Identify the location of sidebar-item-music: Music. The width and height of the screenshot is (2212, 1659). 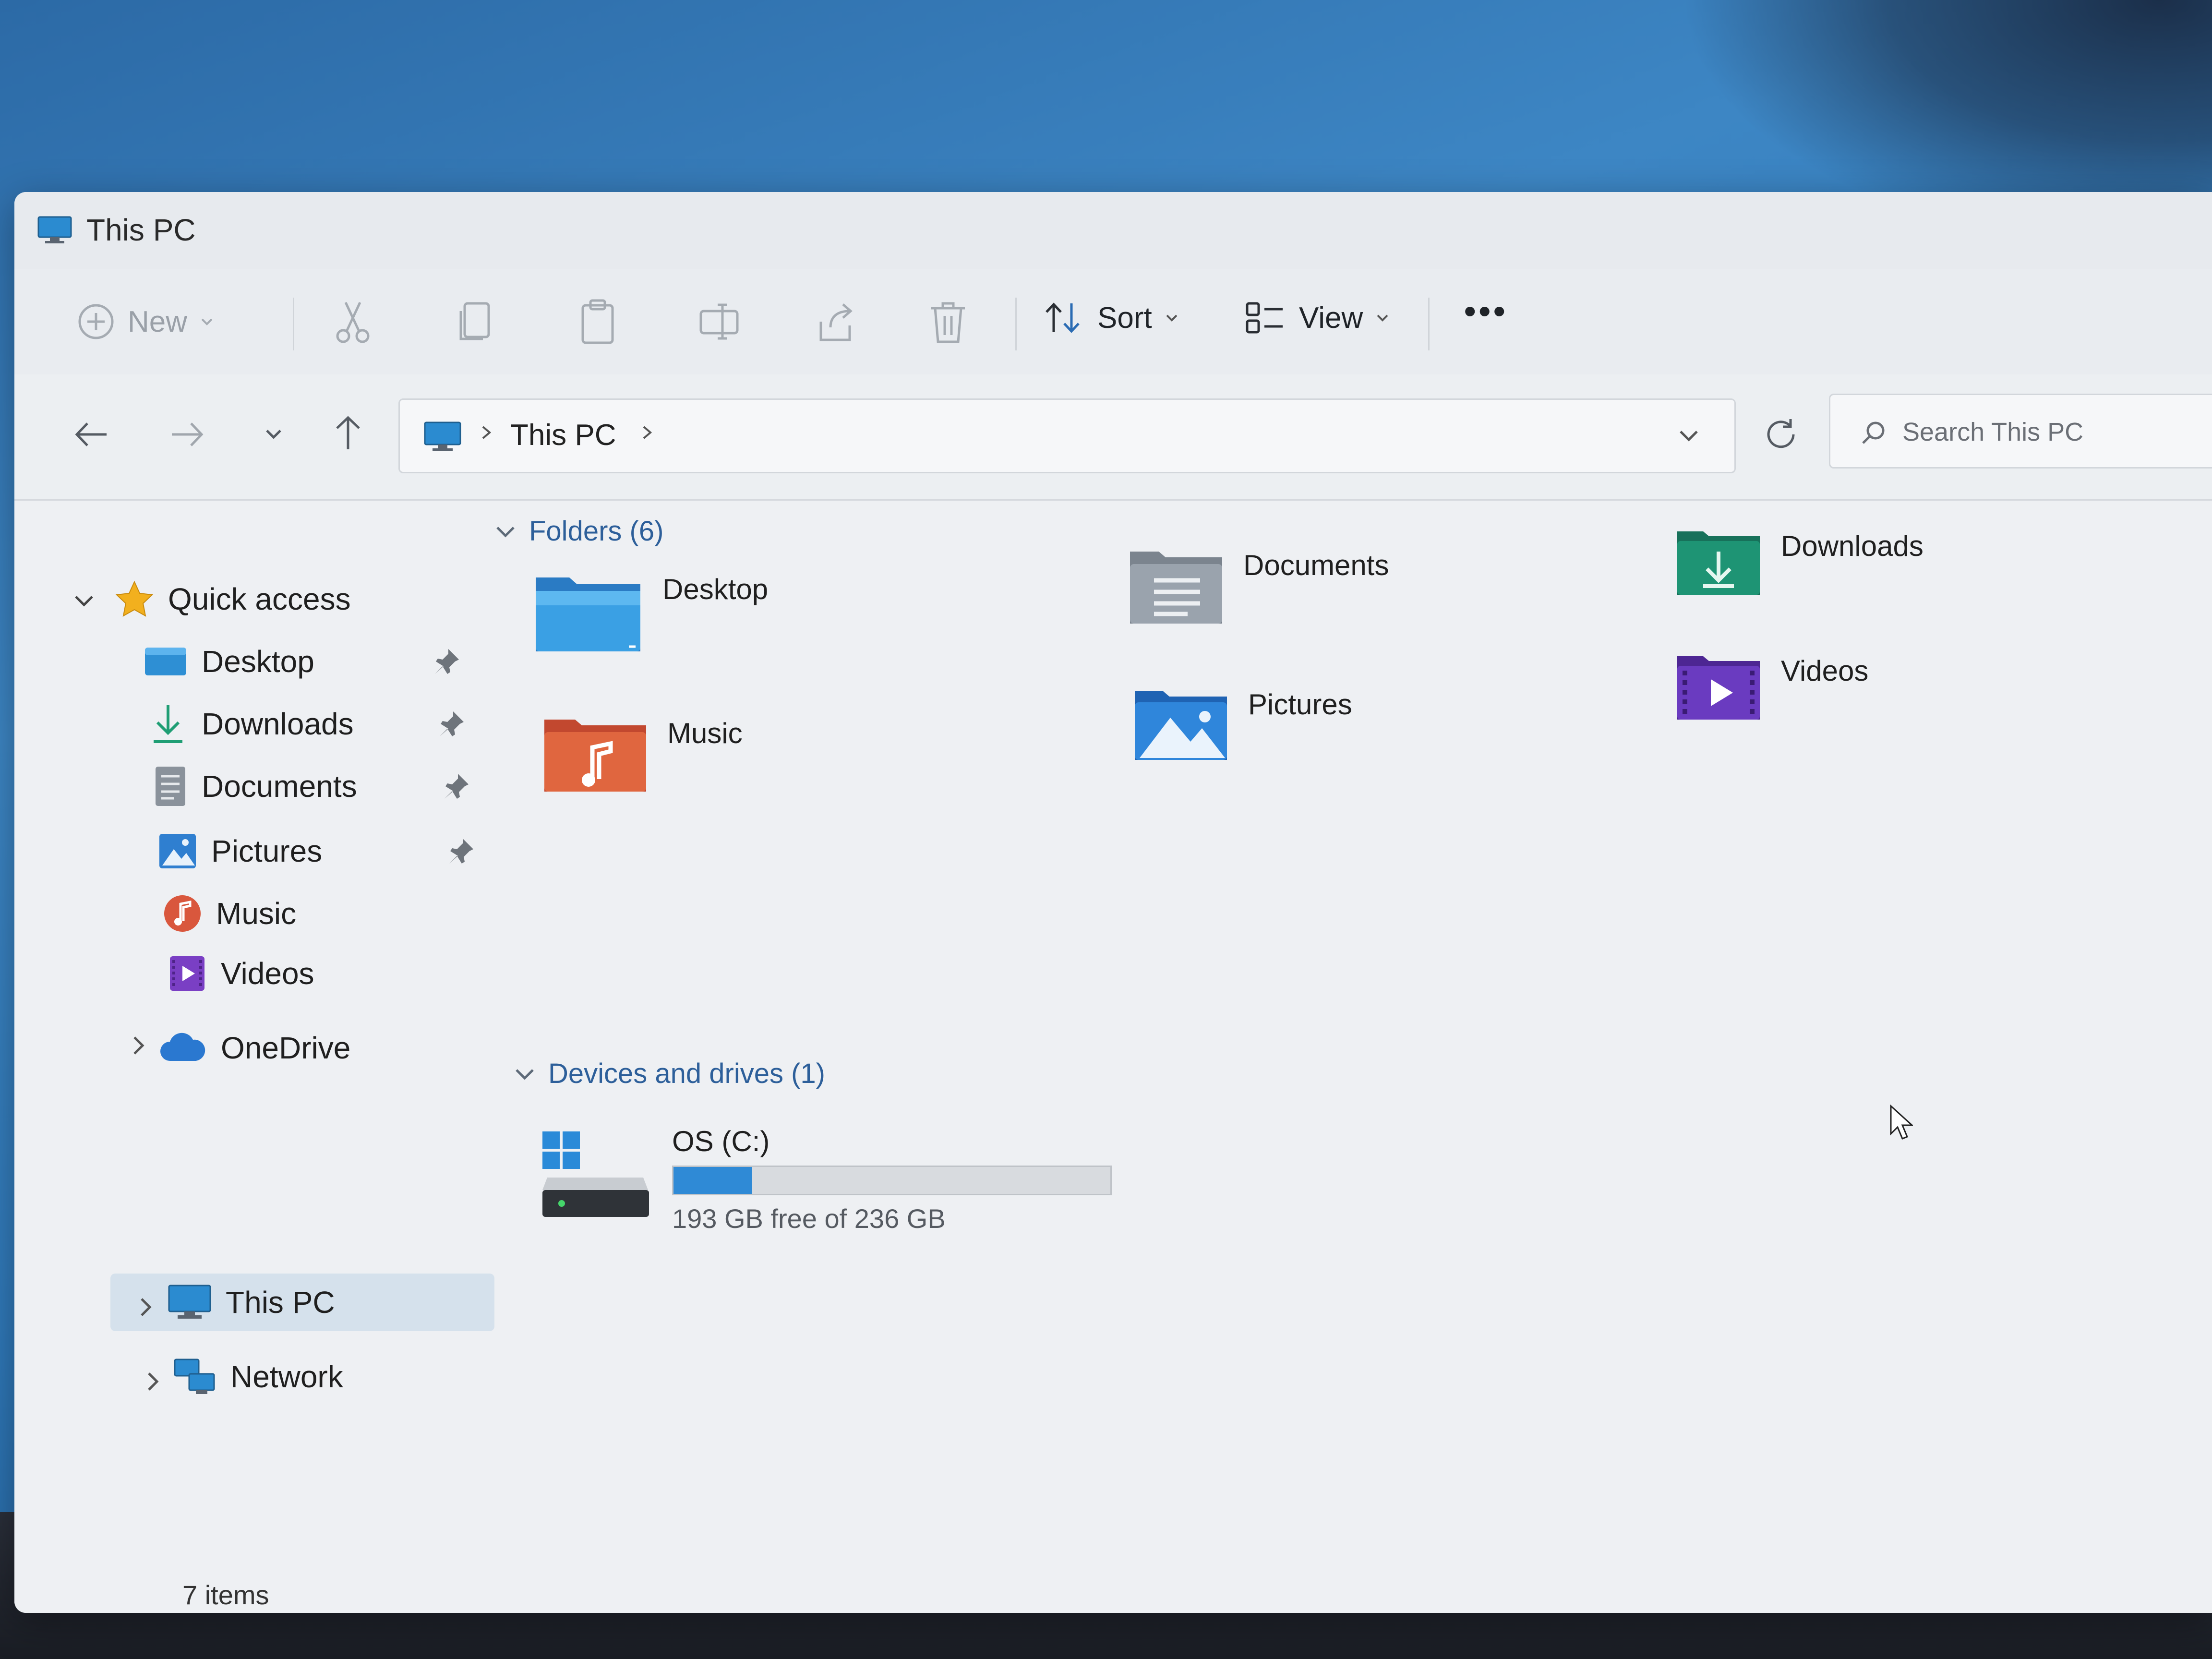
(229, 913).